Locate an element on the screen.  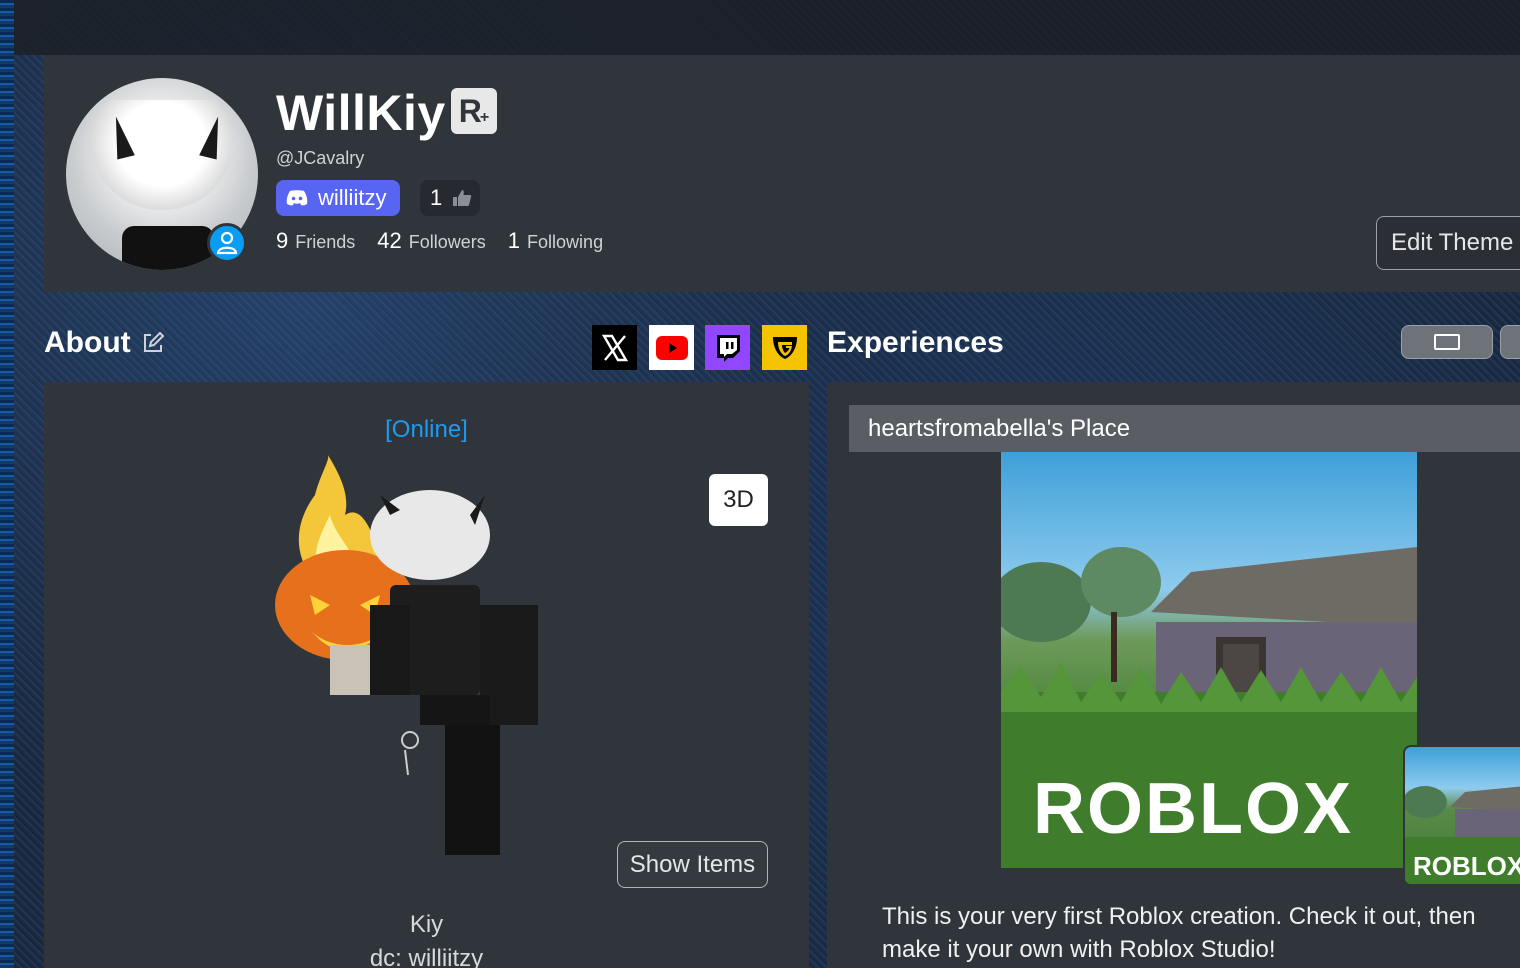
grid-view-toggle is located at coordinates (1510, 342).